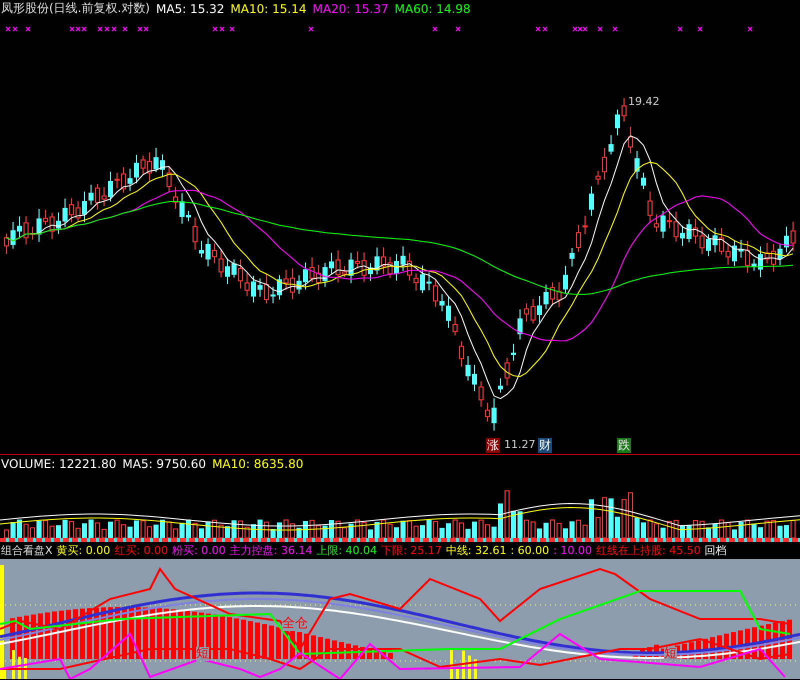 This screenshot has width=800, height=680. What do you see at coordinates (141, 550) in the screenshot?
I see `indicator-value: 红买: 0.00` at bounding box center [141, 550].